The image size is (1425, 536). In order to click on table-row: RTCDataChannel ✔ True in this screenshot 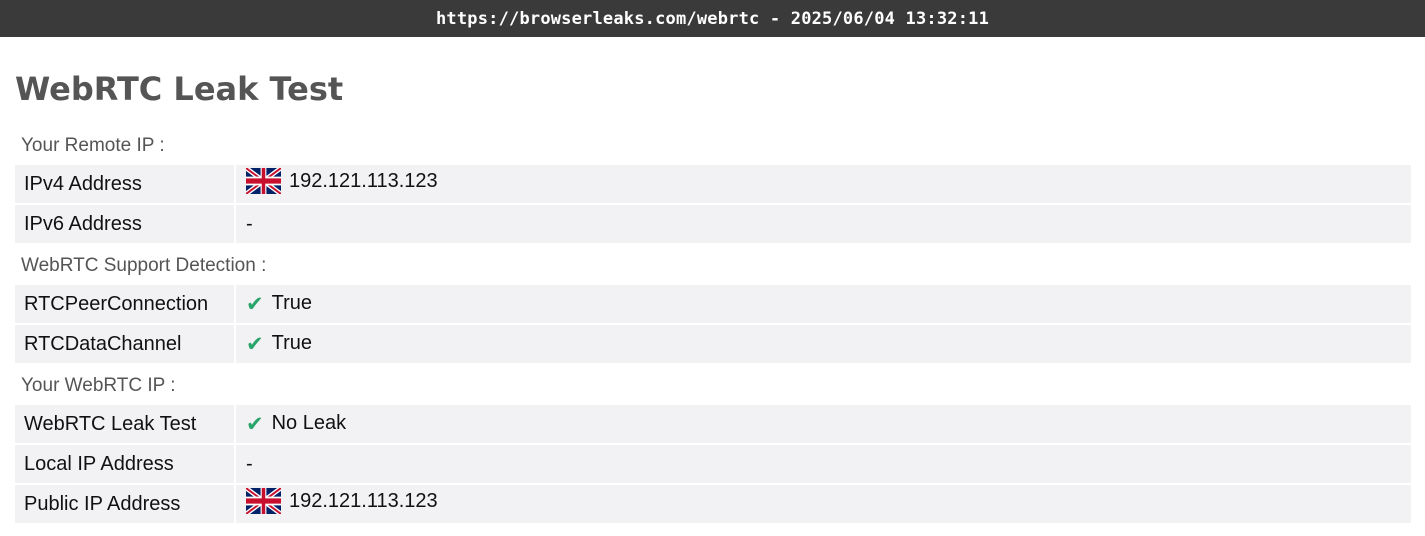, I will do `click(713, 344)`.